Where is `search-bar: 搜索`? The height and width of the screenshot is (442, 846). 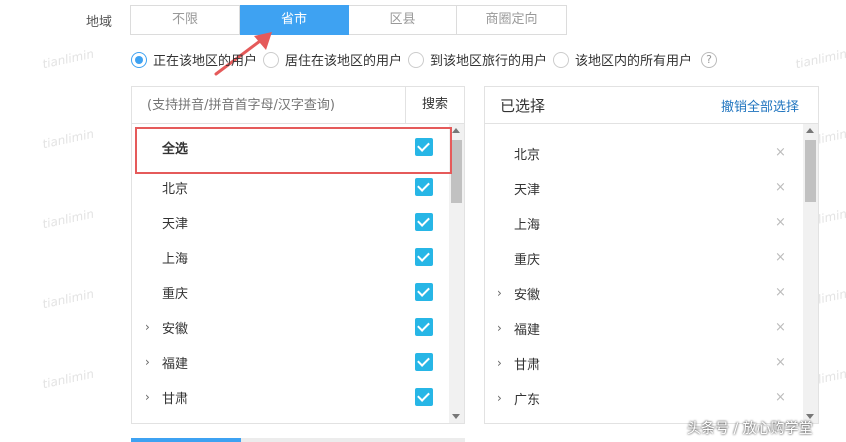
search-bar: 搜索 is located at coordinates (298, 105).